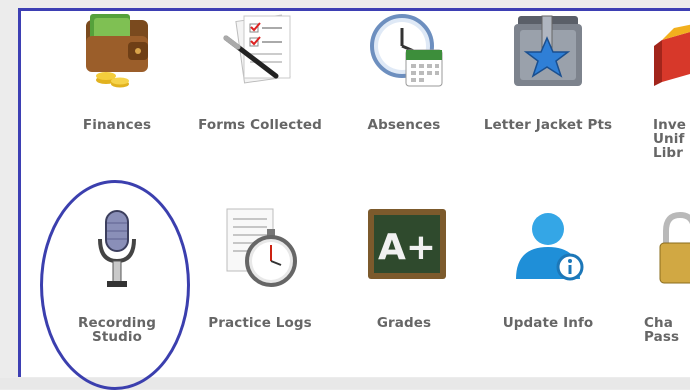  I want to click on tile-practice-logs: Practice Logs, so click(260, 280).